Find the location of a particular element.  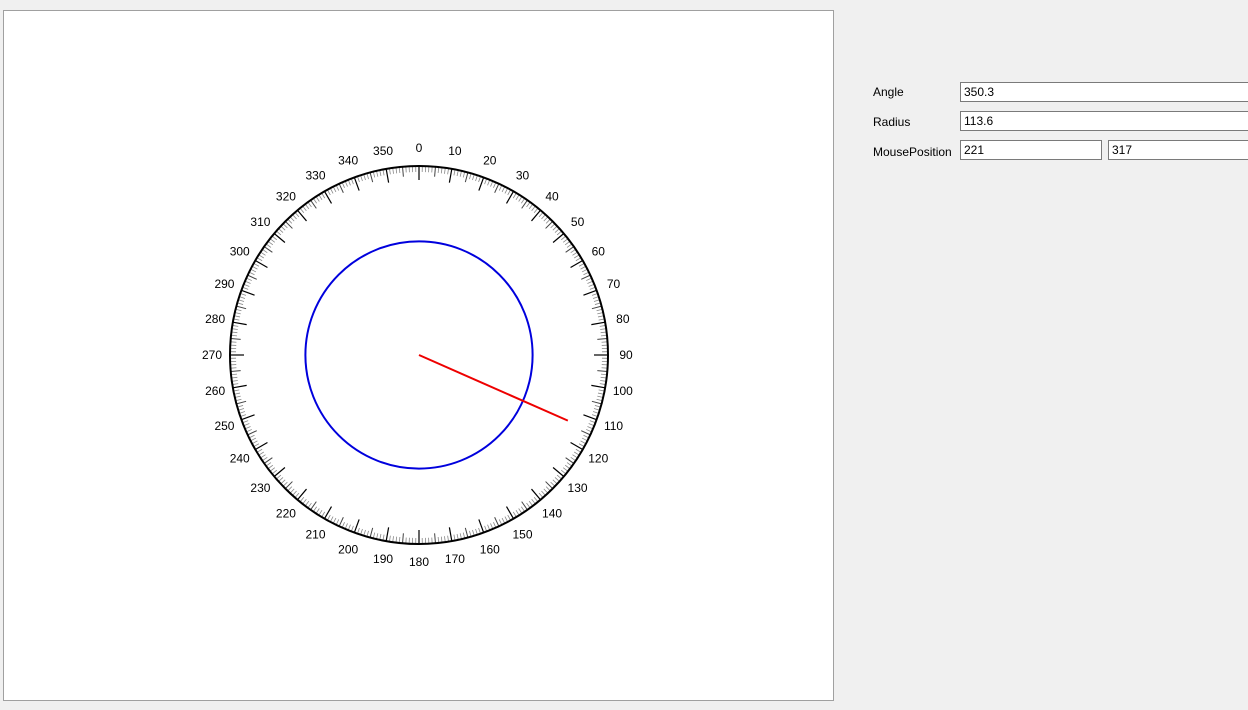

tick-label: 320 is located at coordinates (286, 196).